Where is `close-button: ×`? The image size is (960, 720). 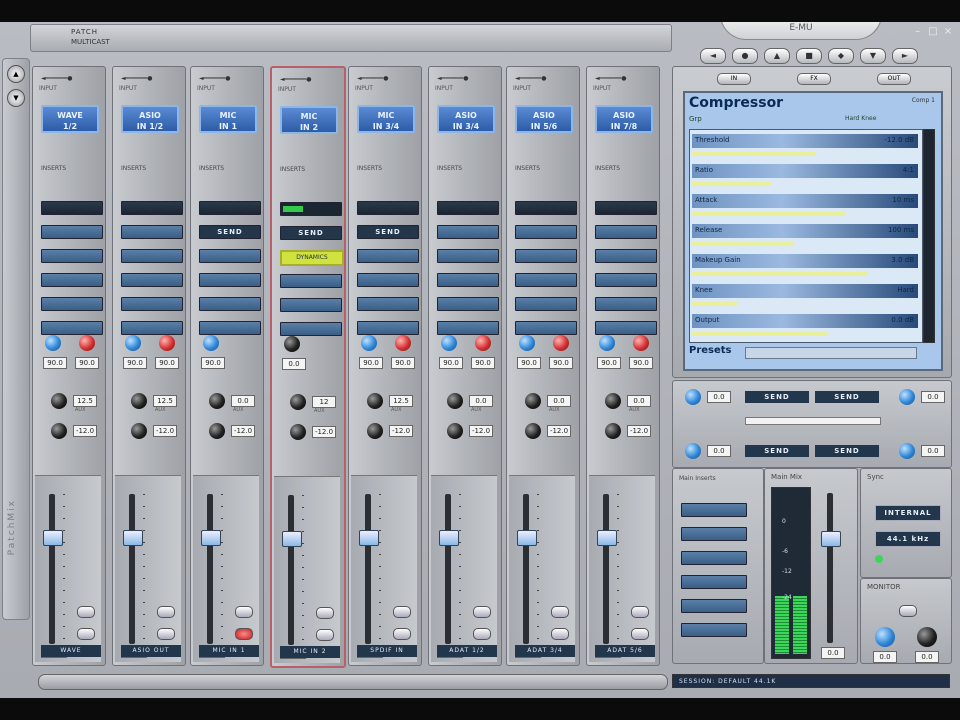
close-button: × is located at coordinates (948, 31).